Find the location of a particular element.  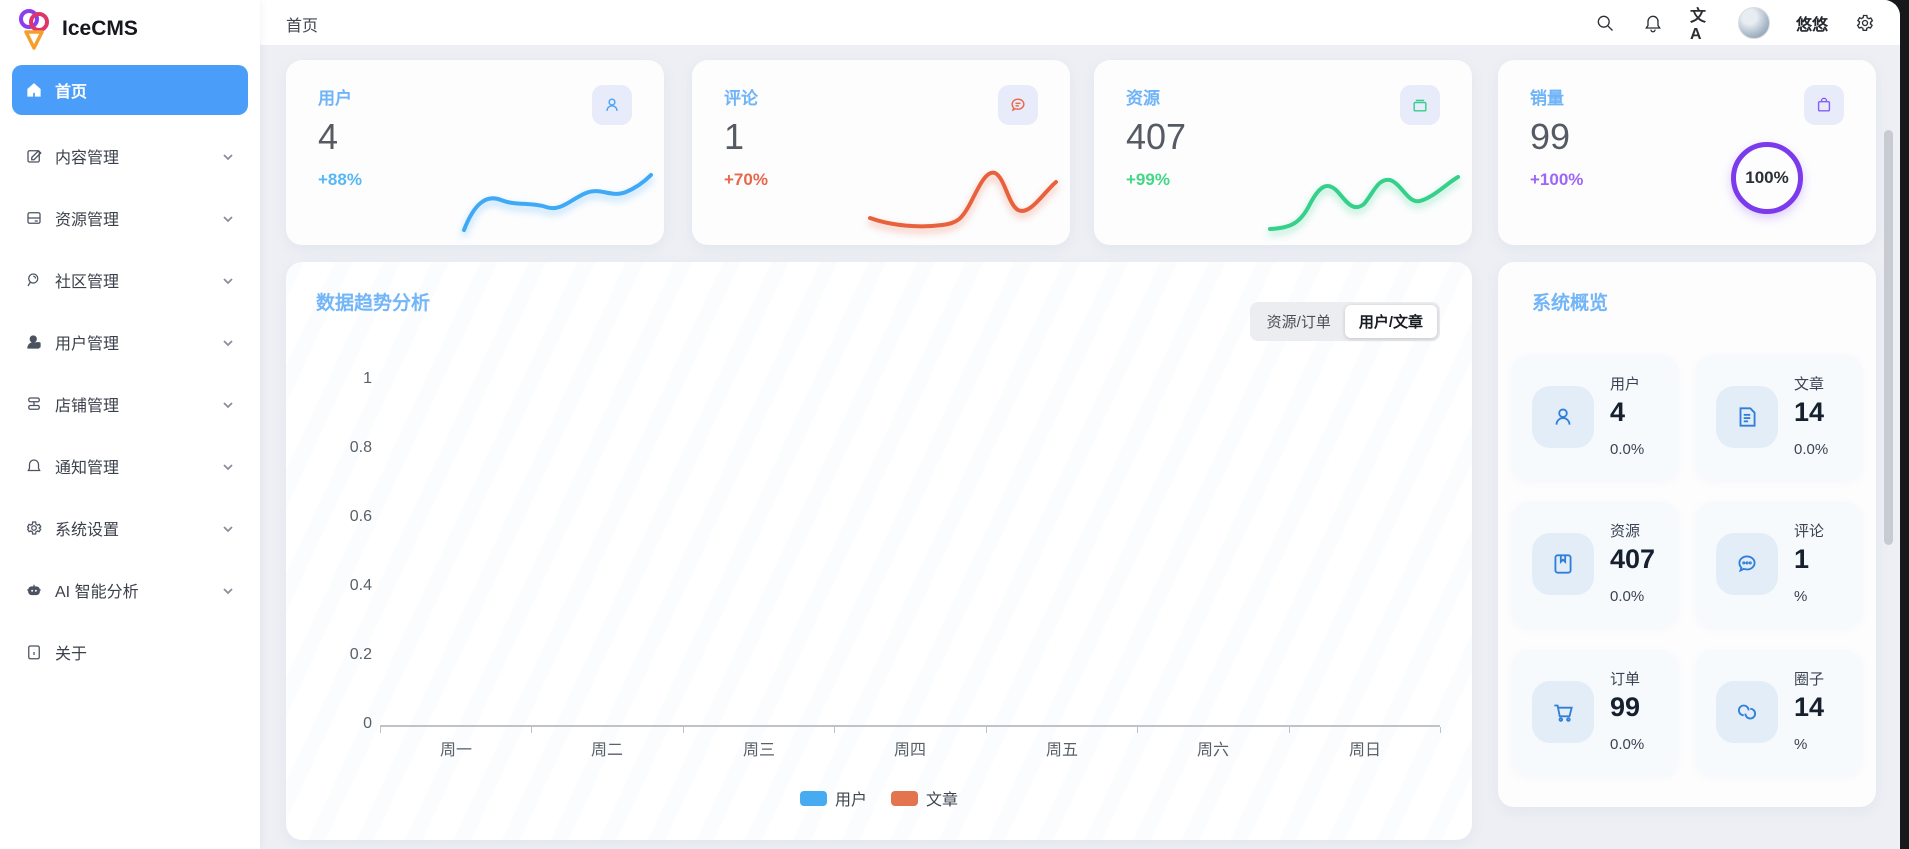

overview-tile-articles: 文章 14 0.0% is located at coordinates (1779, 417).